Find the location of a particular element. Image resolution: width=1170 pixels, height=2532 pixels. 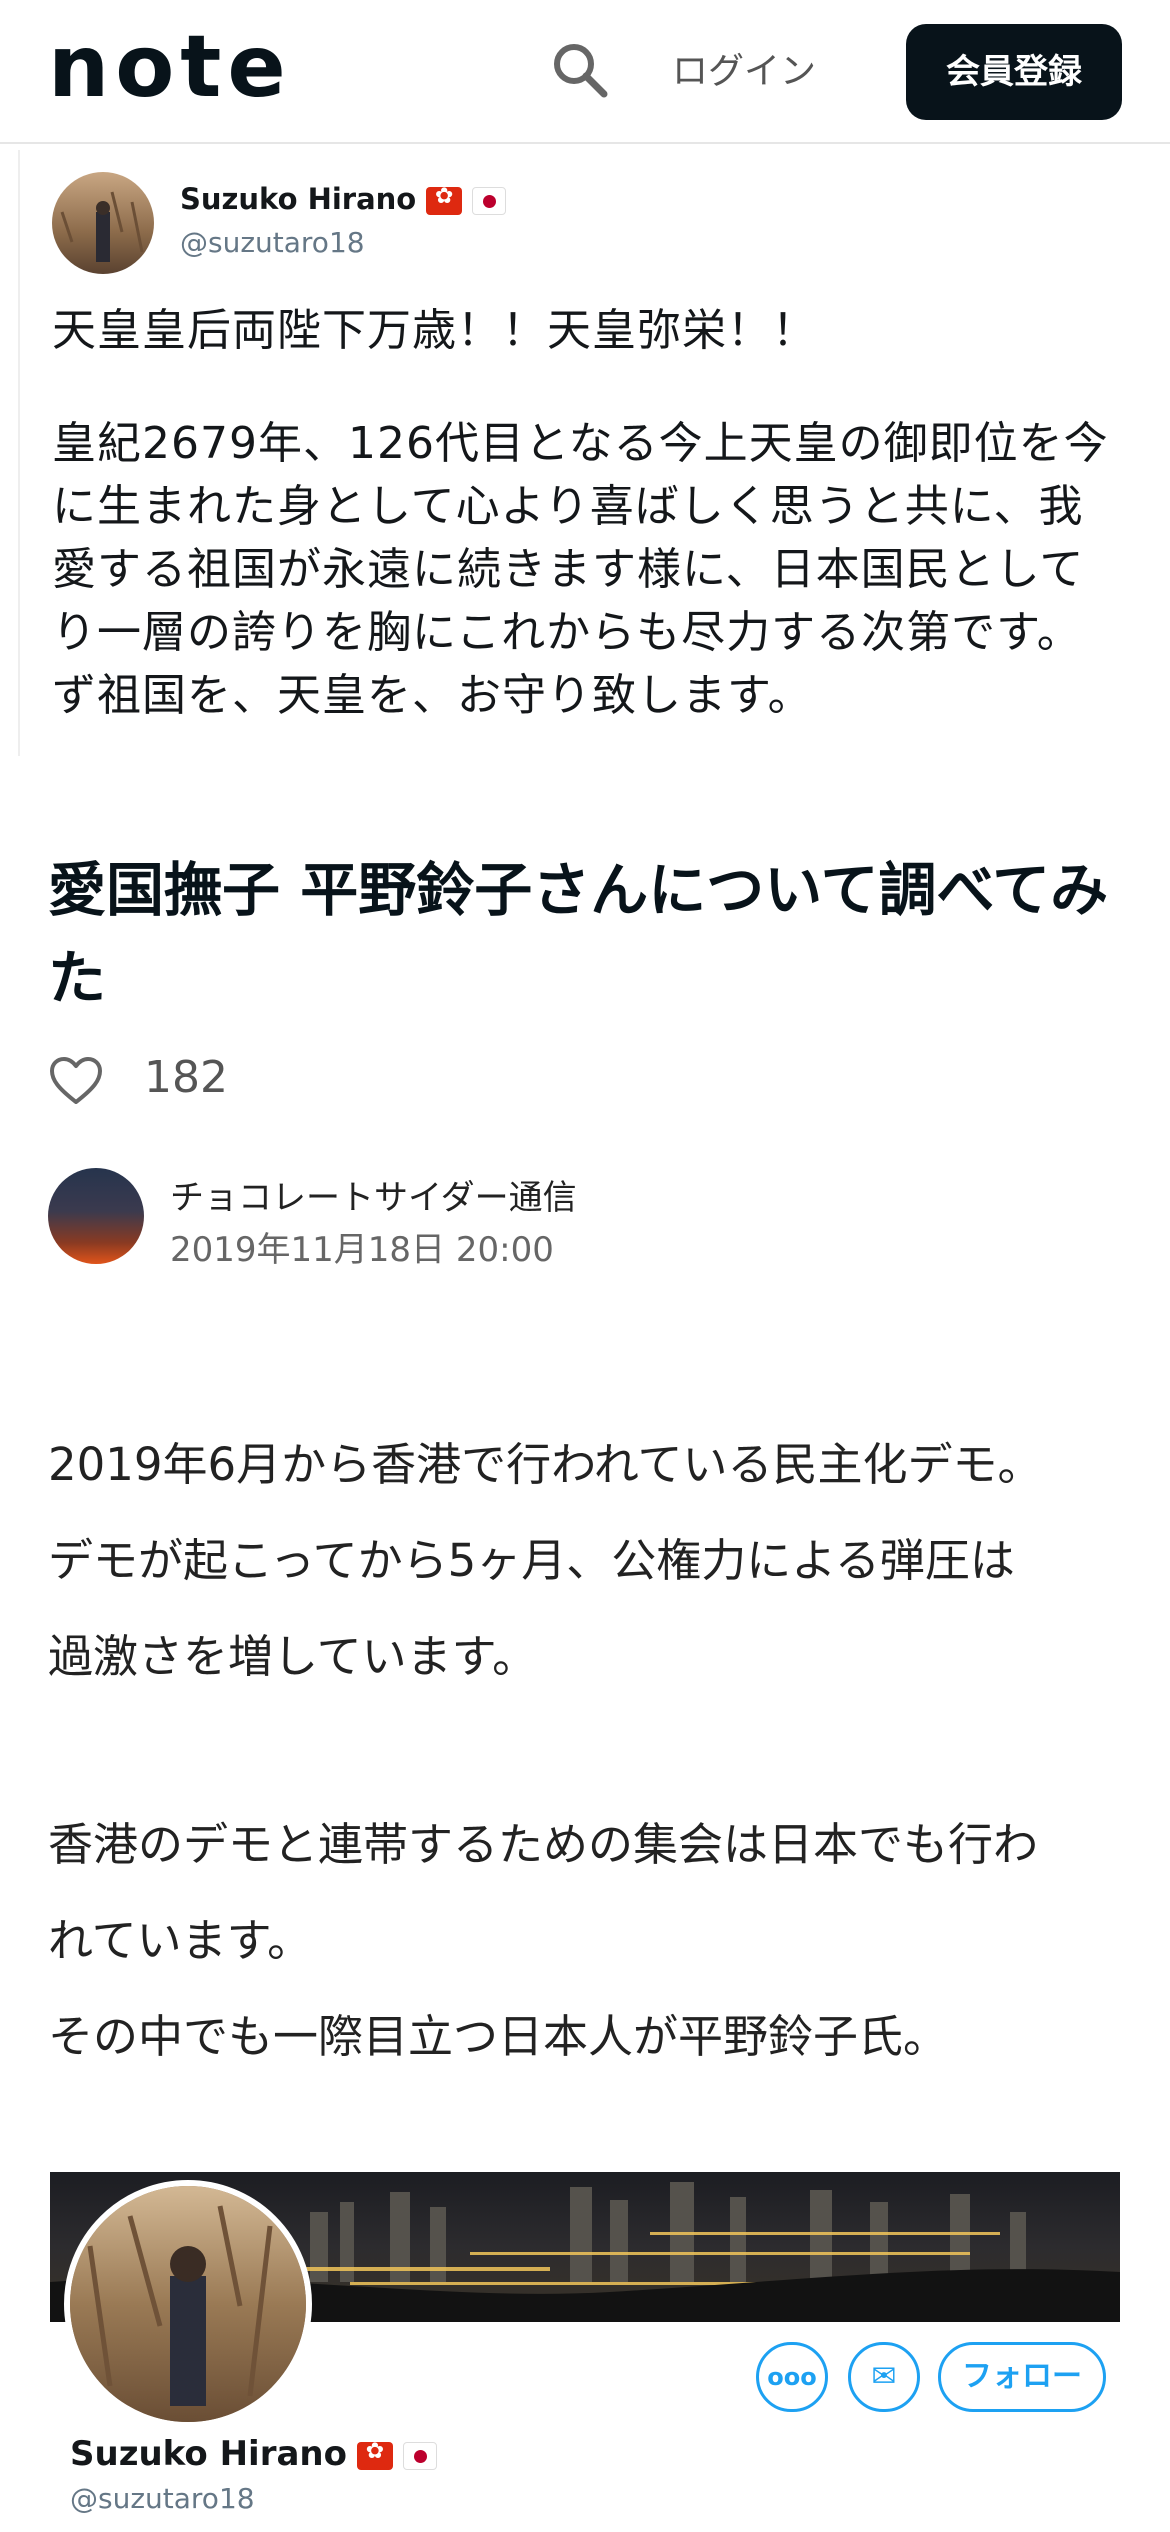

body-paragraph-line: デモが起こってから5ヶ月、公権力による弾圧は is located at coordinates (531, 1560).